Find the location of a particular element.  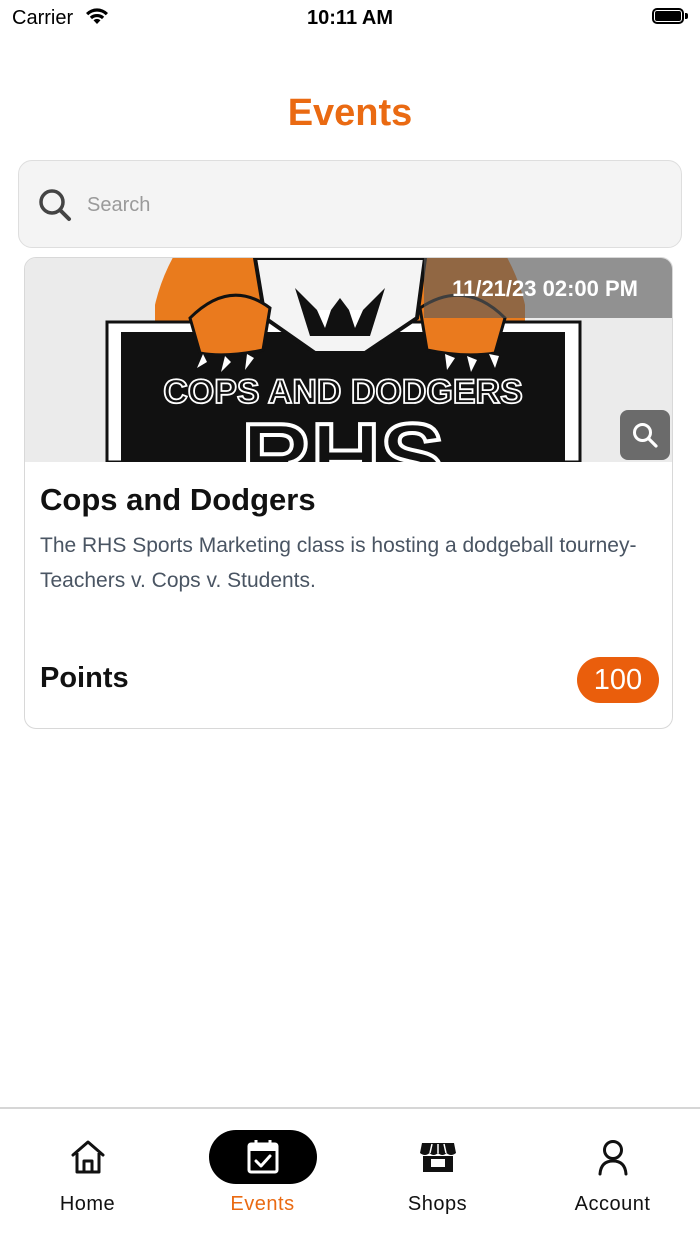

storefront-icon is located at coordinates (438, 1157).